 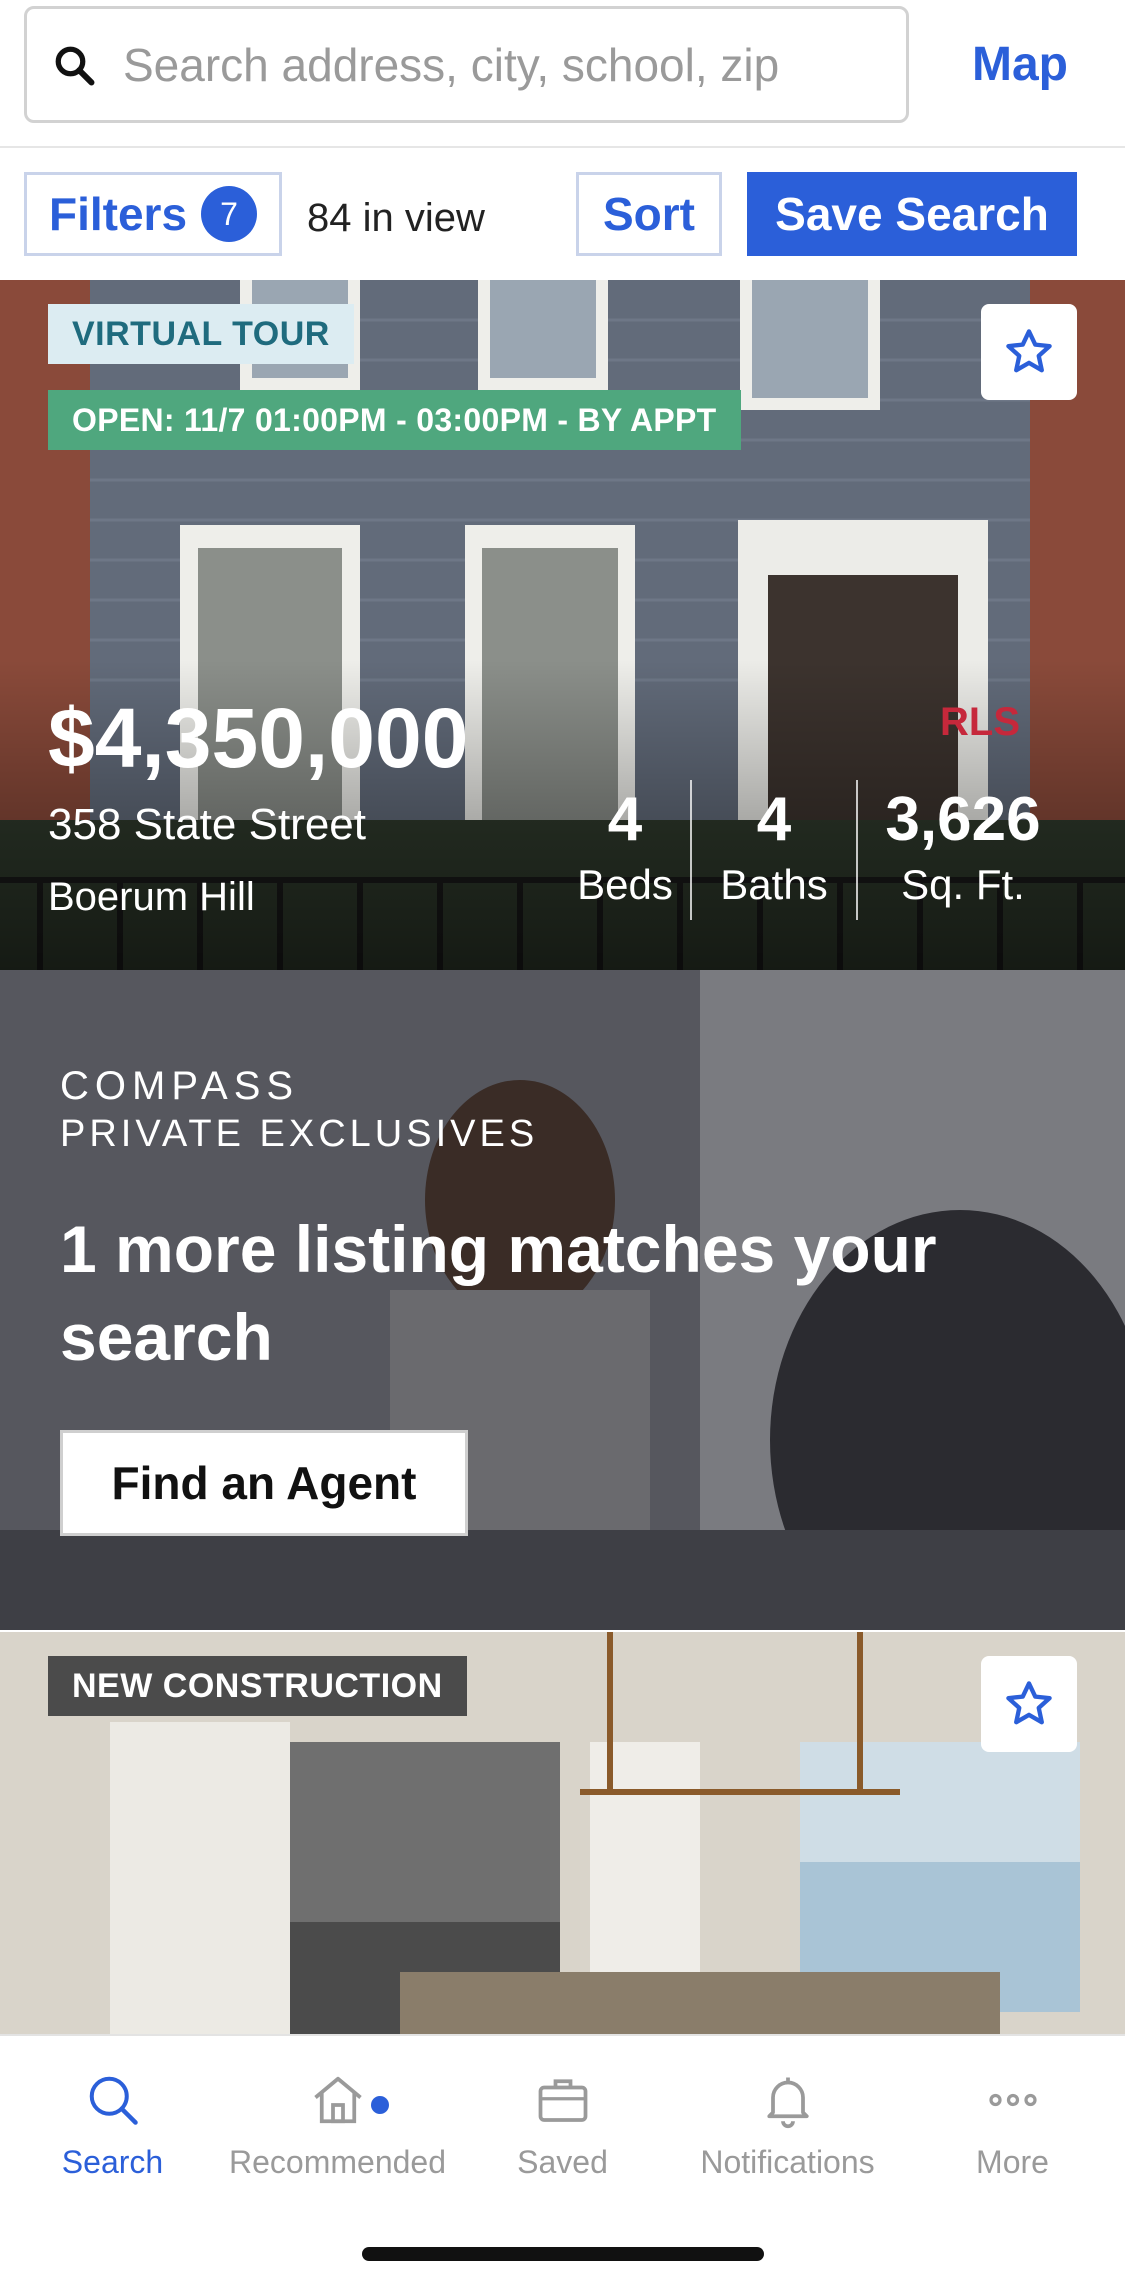 I want to click on filters-label: Filters, so click(x=118, y=214).